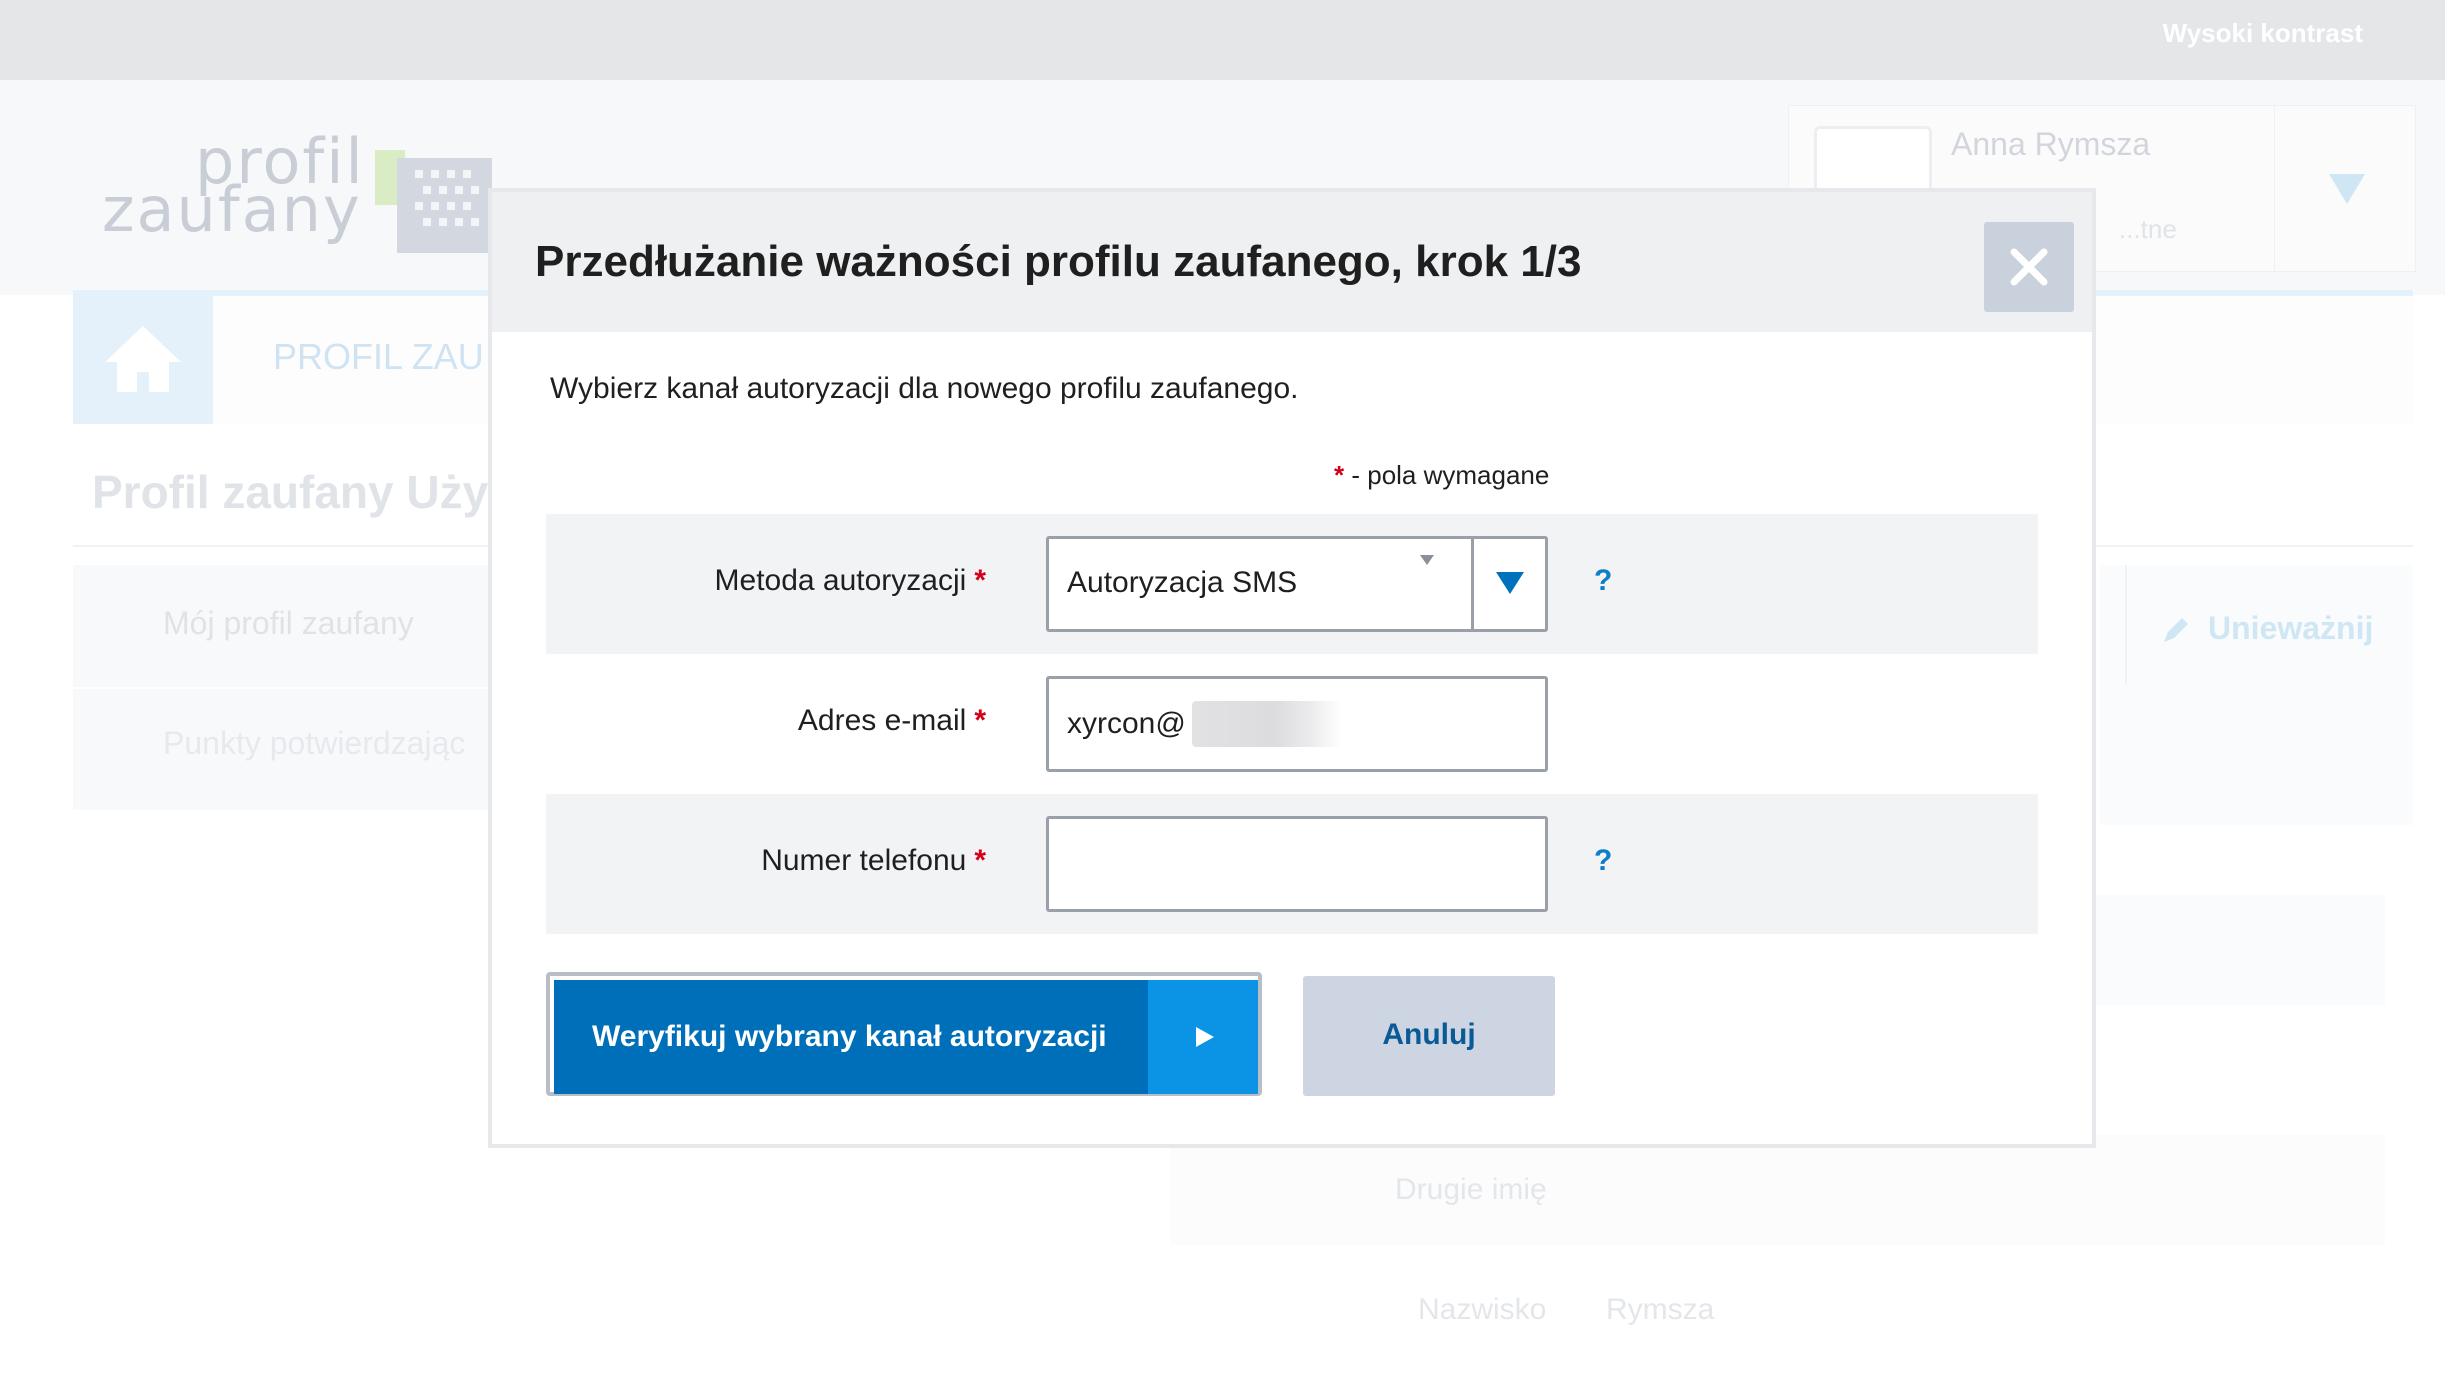  Describe the element at coordinates (290, 492) in the screenshot. I see `page-title: Profil zaufany Uży` at that location.